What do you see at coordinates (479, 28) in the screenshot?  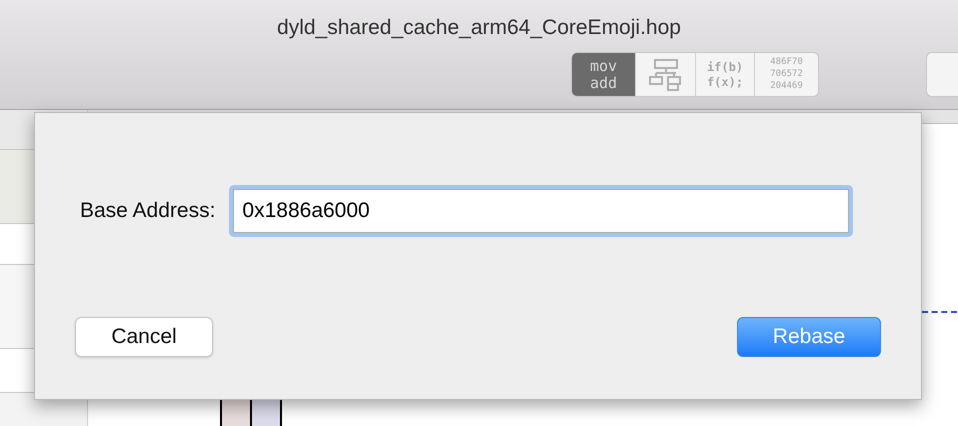 I see `window-title: dyld_shared_cache_arm64_CoreEmoji.hop` at bounding box center [479, 28].